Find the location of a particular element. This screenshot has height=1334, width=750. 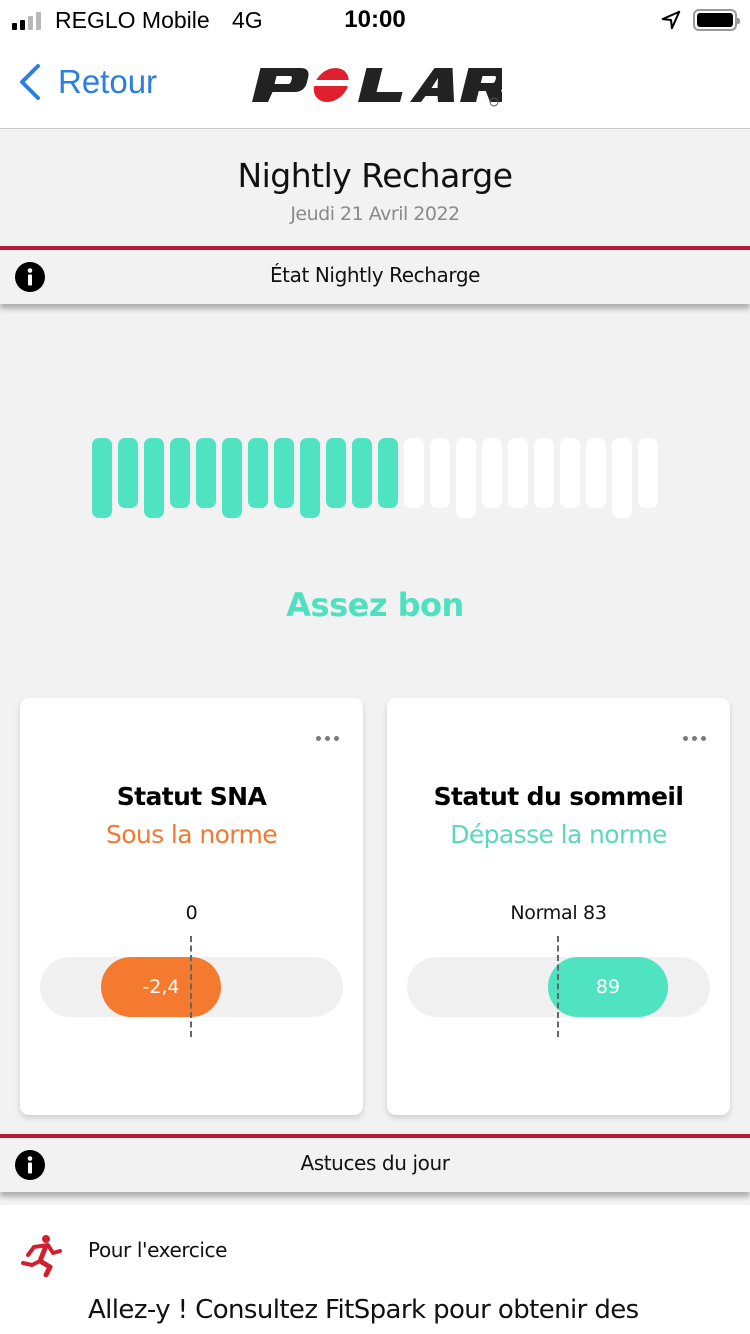

page-title: Nightly Recharge is located at coordinates (375, 175).